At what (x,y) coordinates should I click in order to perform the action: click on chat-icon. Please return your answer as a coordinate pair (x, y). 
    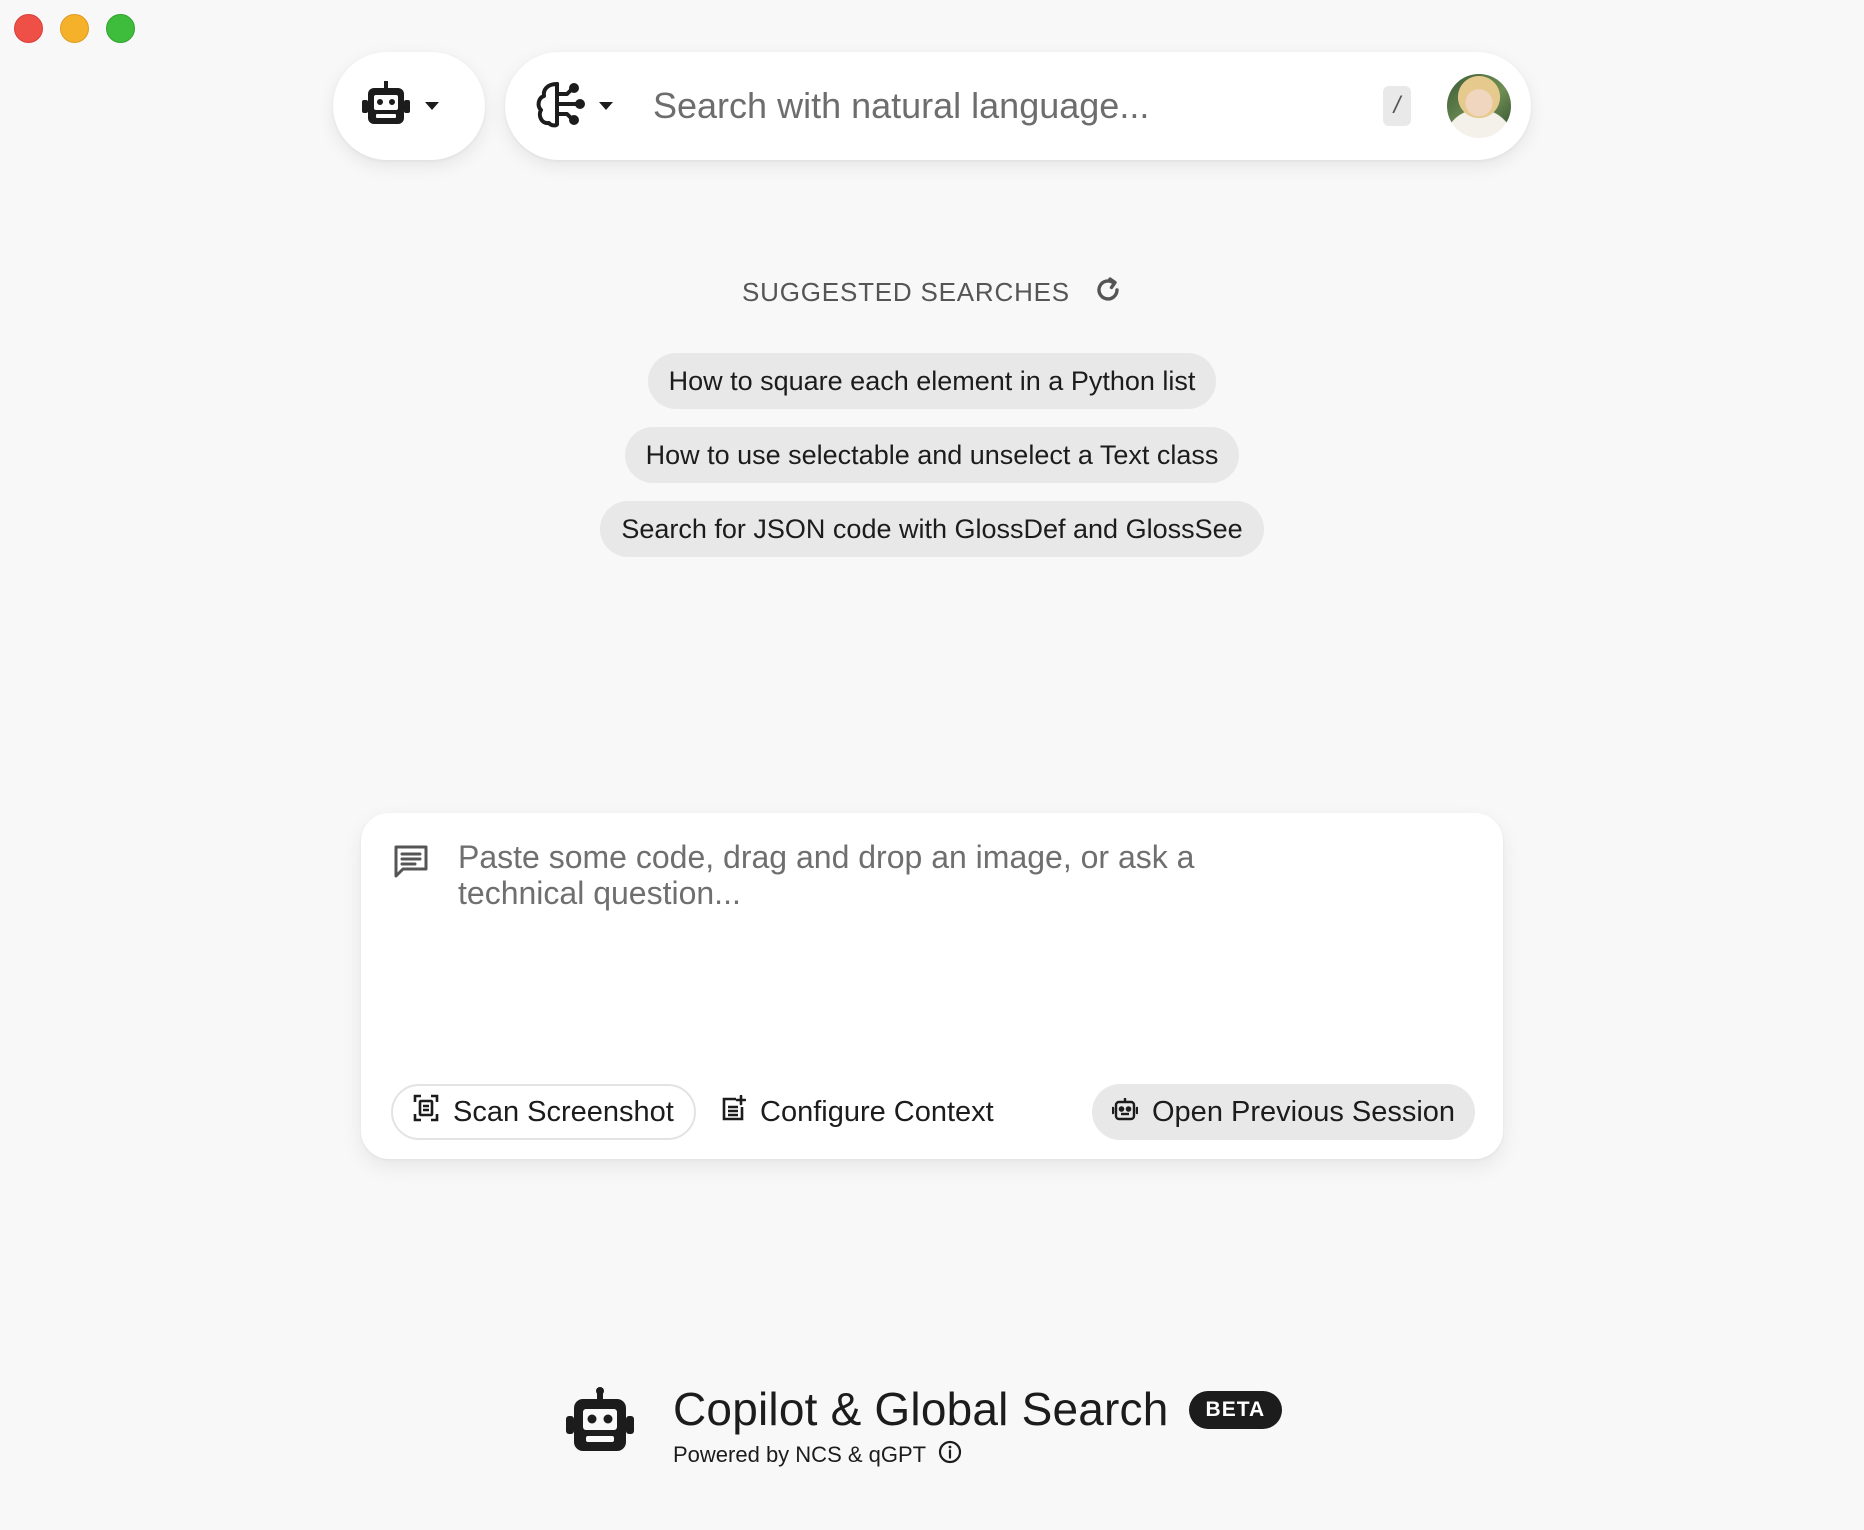
    Looking at the image, I should click on (411, 863).